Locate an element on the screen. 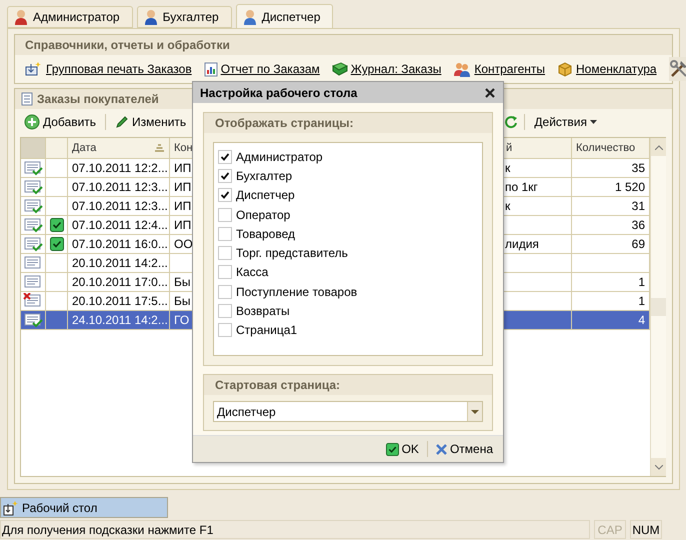 Image resolution: width=686 pixels, height=540 pixels. group-title: Стартовая страница: is located at coordinates (348, 385).